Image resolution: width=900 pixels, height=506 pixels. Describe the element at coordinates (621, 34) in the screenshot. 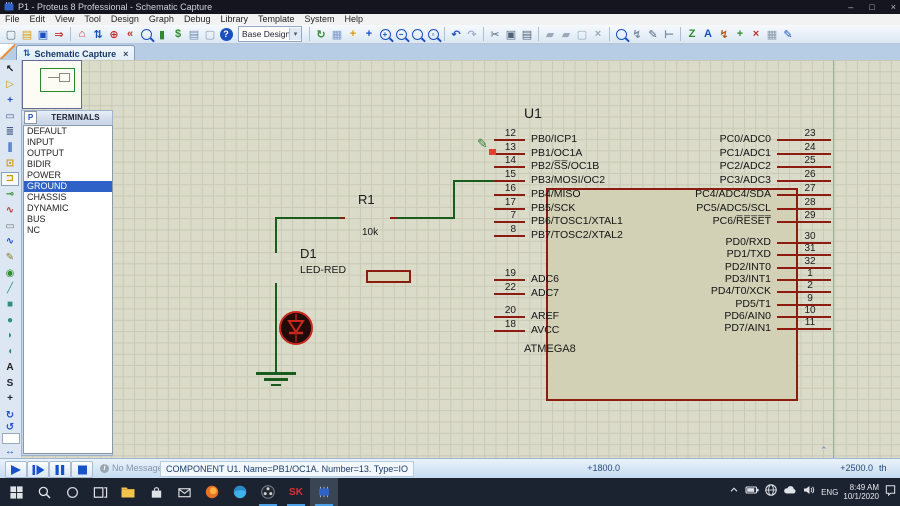

I see `search-and-tag-icon` at that location.